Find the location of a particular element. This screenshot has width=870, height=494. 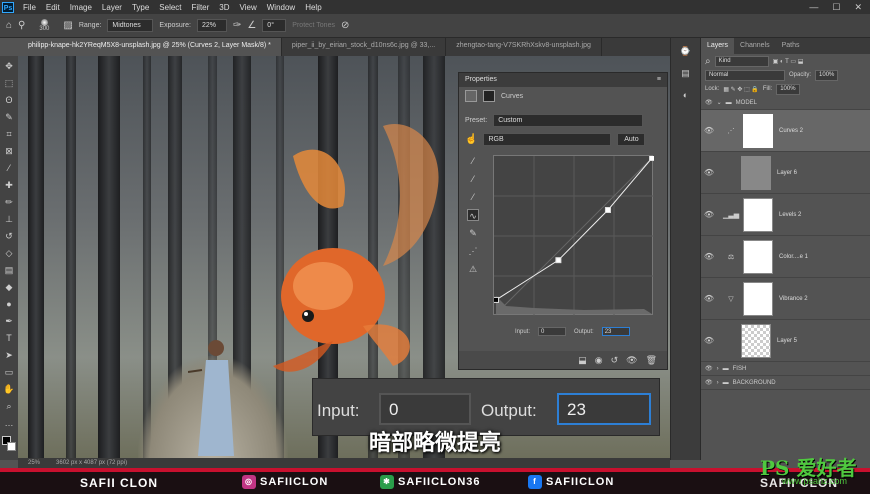

menu-3d: 3D is located at coordinates (224, 7).